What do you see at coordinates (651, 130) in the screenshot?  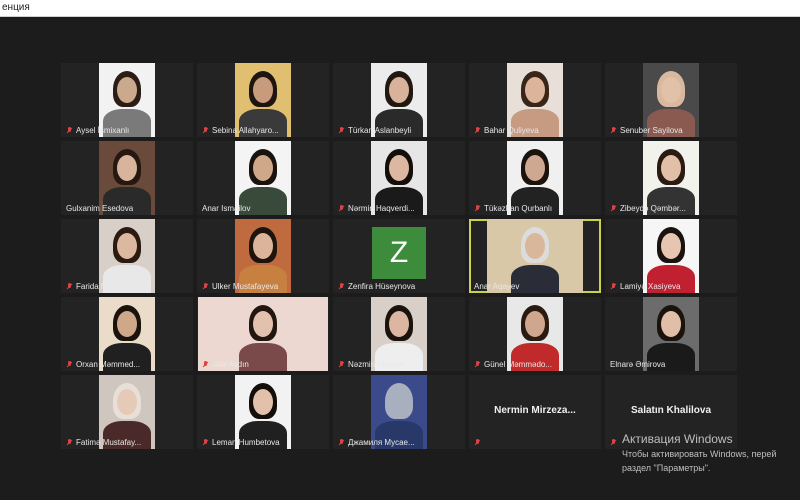 I see `participant-name-text: Senuber Sayilova` at bounding box center [651, 130].